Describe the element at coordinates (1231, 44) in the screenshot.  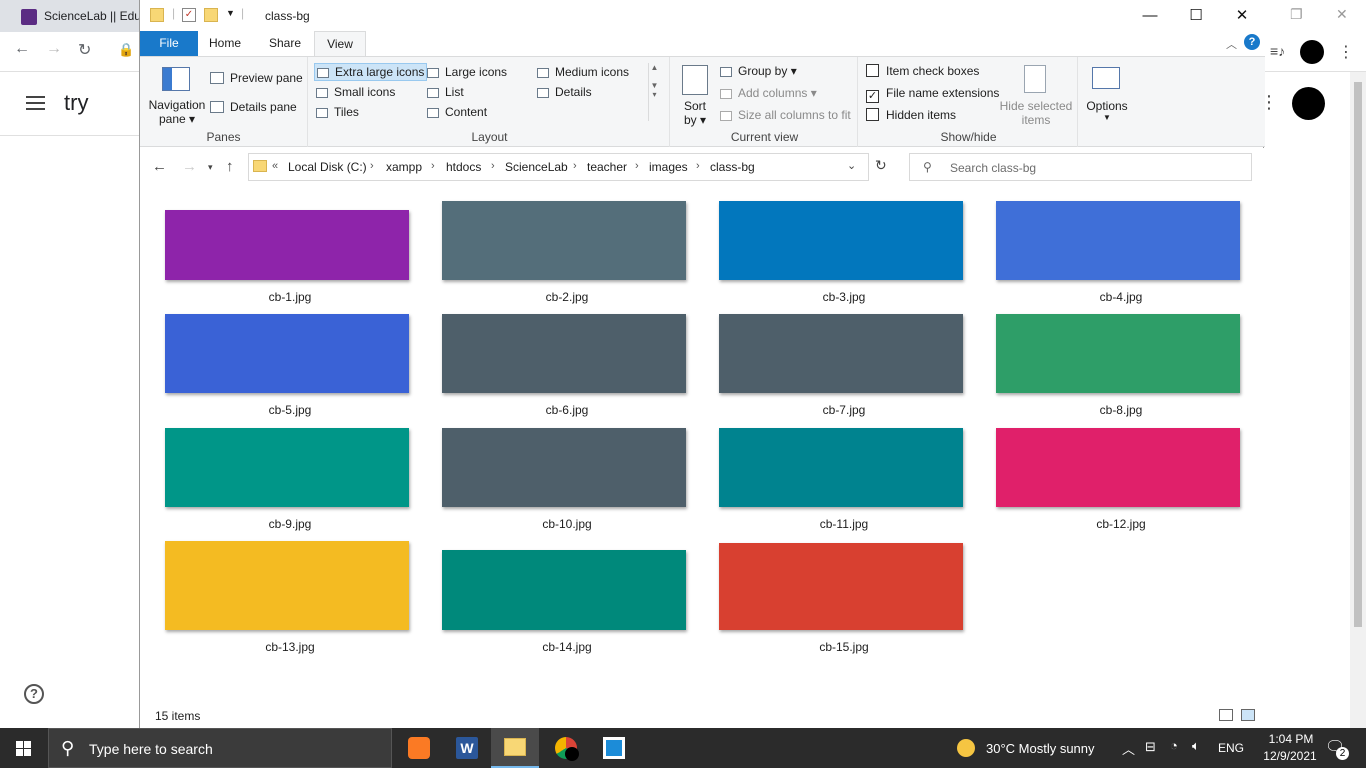
I see `collapse-ribbon-icon: ︿` at that location.